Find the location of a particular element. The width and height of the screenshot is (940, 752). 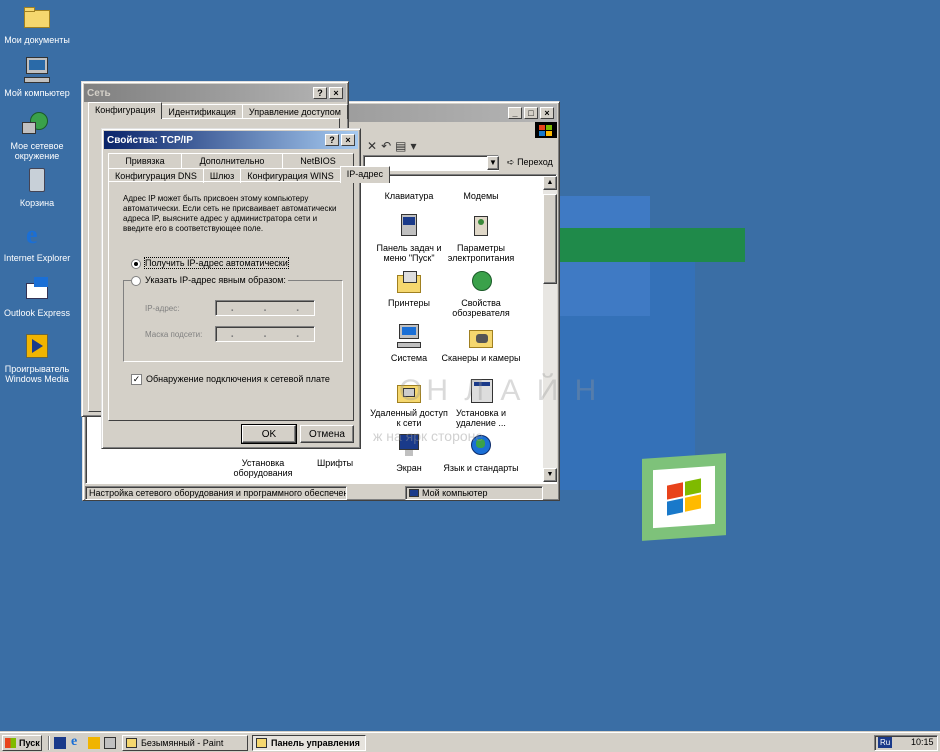

cp-item-label: Принтеры is located at coordinates (409, 303).